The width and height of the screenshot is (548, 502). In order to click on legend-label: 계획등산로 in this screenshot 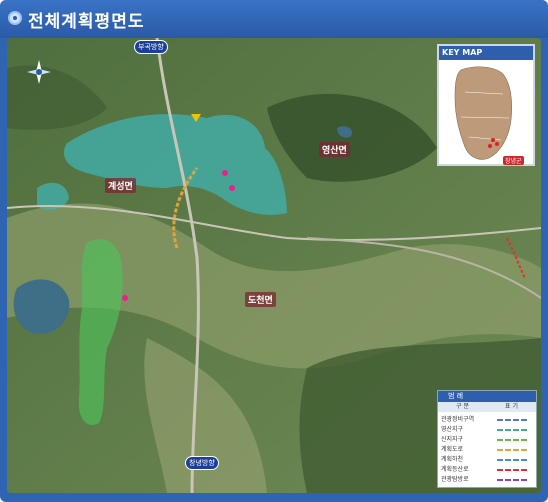, I will do `click(455, 469)`.